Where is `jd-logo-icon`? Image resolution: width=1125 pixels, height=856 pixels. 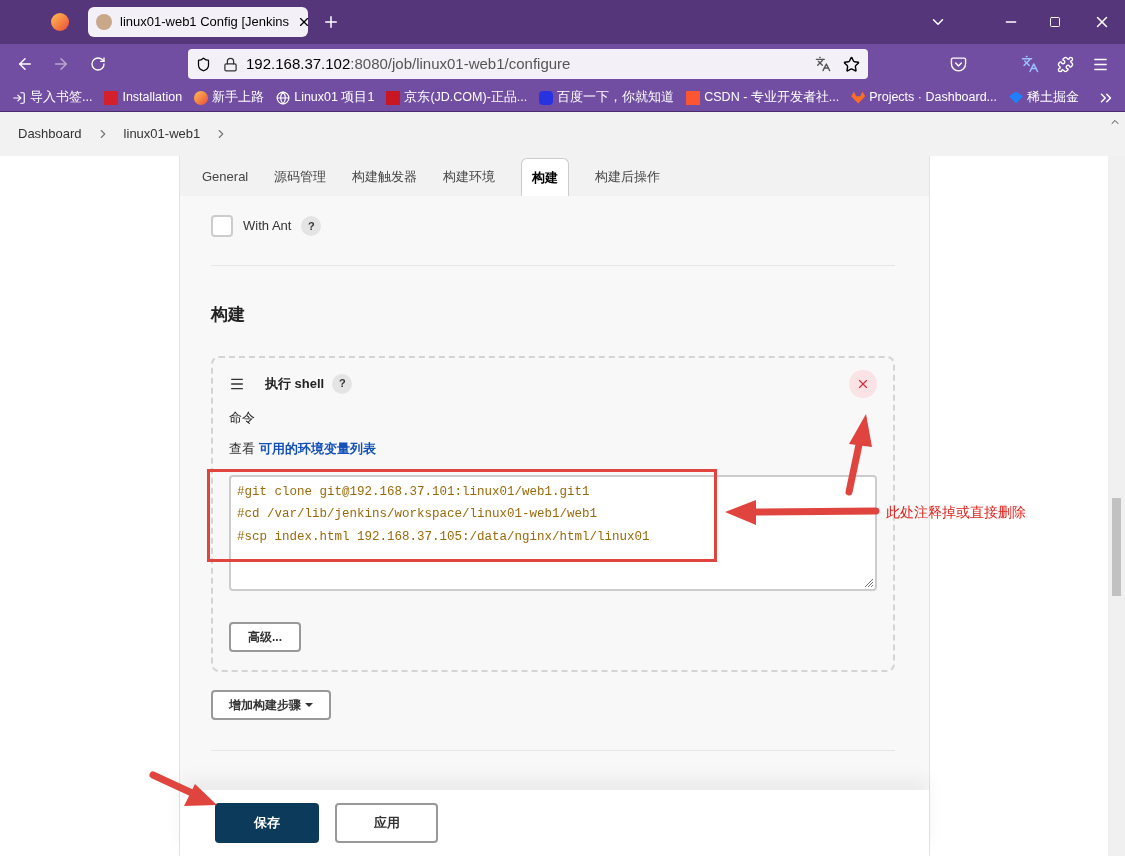
jd-logo-icon is located at coordinates (393, 97).